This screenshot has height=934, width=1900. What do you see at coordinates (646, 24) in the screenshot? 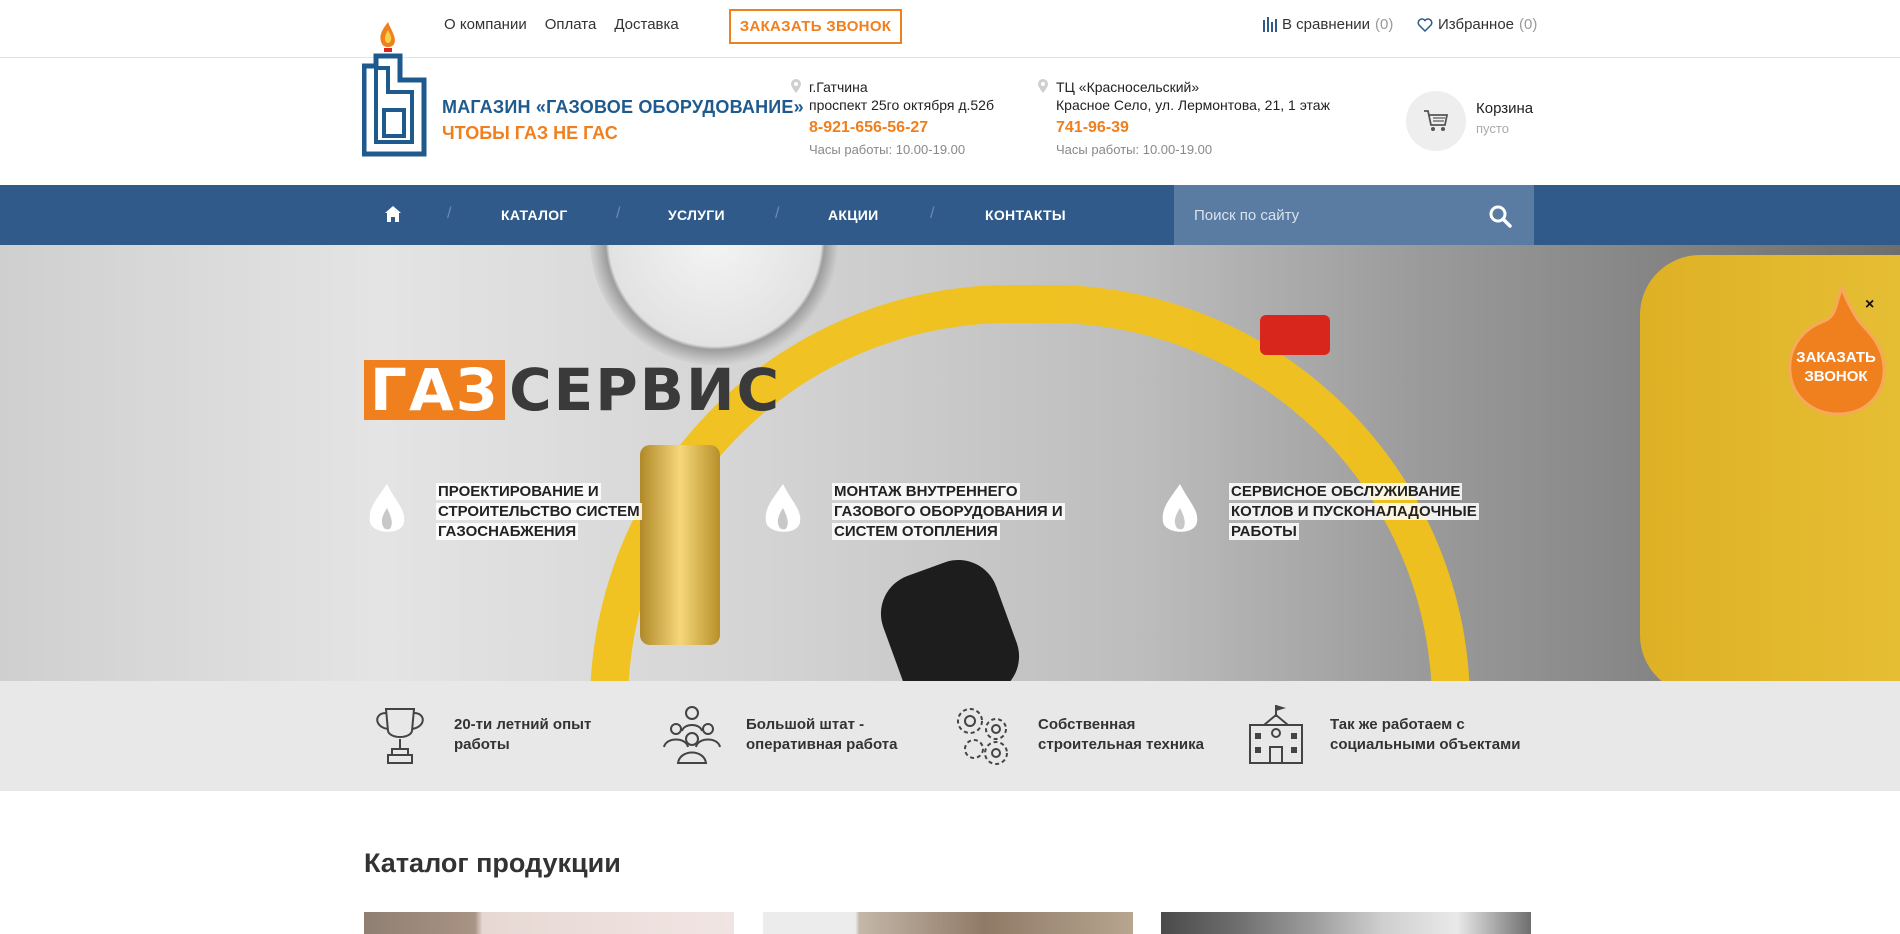
I see `link-delivery: Доставка` at bounding box center [646, 24].